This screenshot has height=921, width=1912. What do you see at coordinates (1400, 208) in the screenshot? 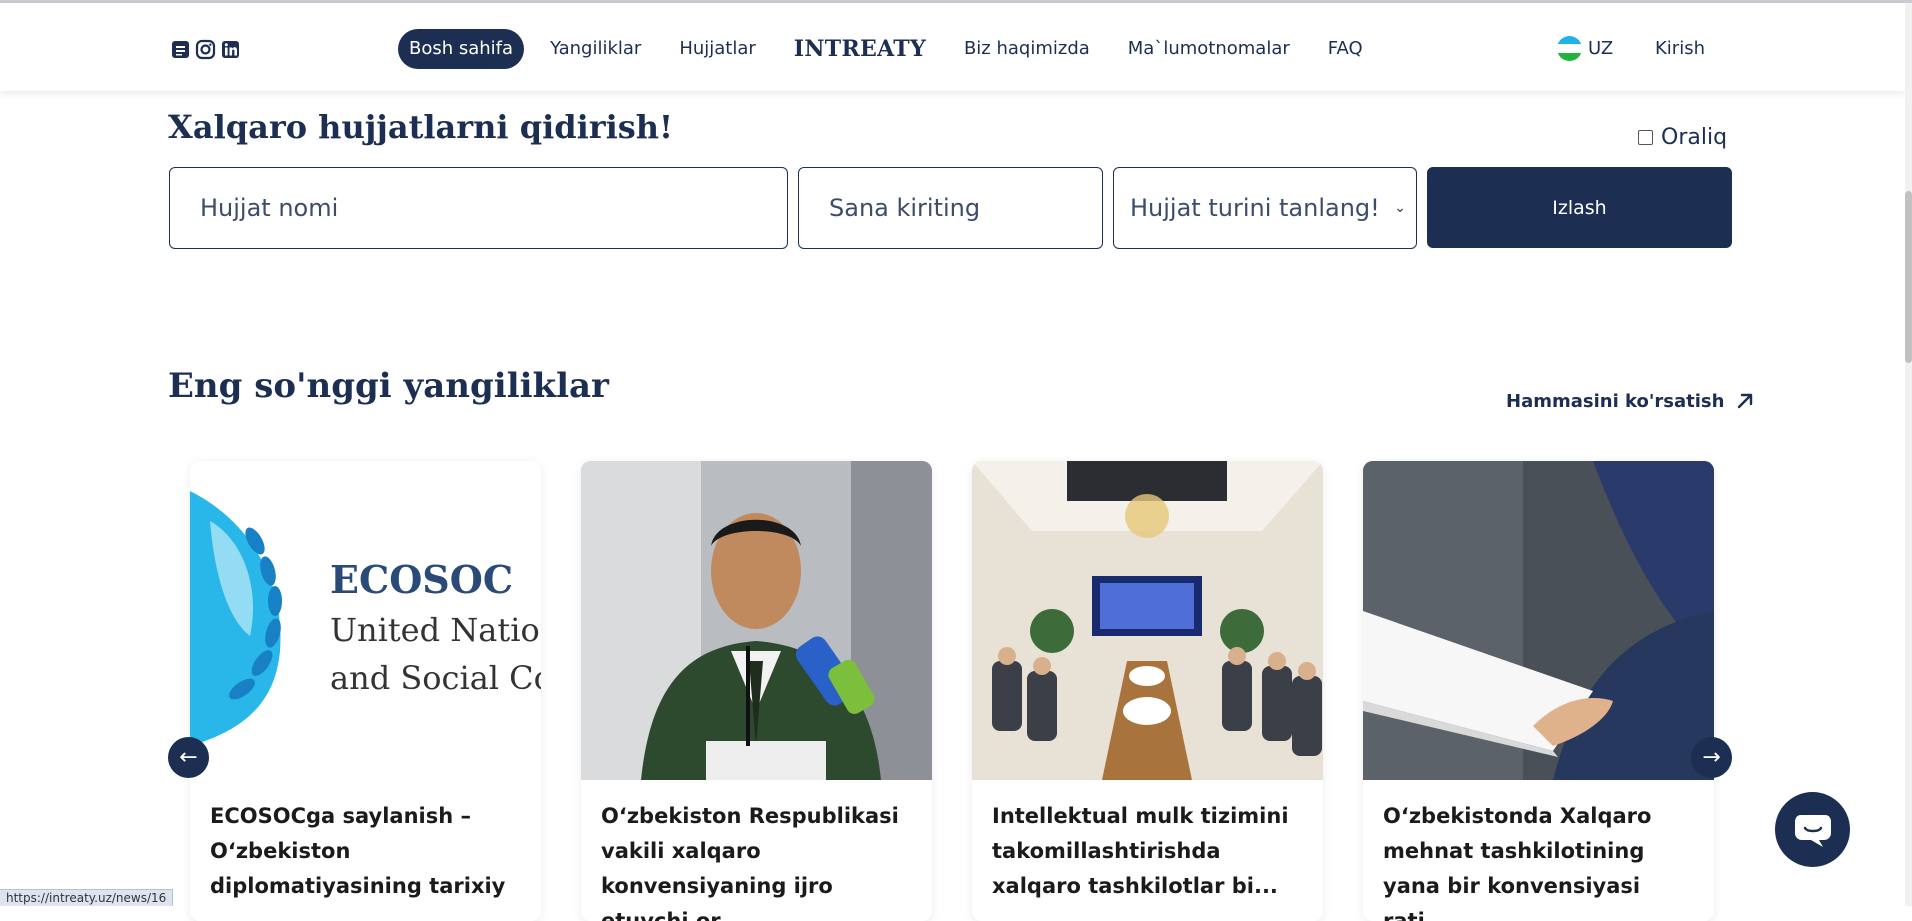
I see `chevron-down-icon: ⌄` at bounding box center [1400, 208].